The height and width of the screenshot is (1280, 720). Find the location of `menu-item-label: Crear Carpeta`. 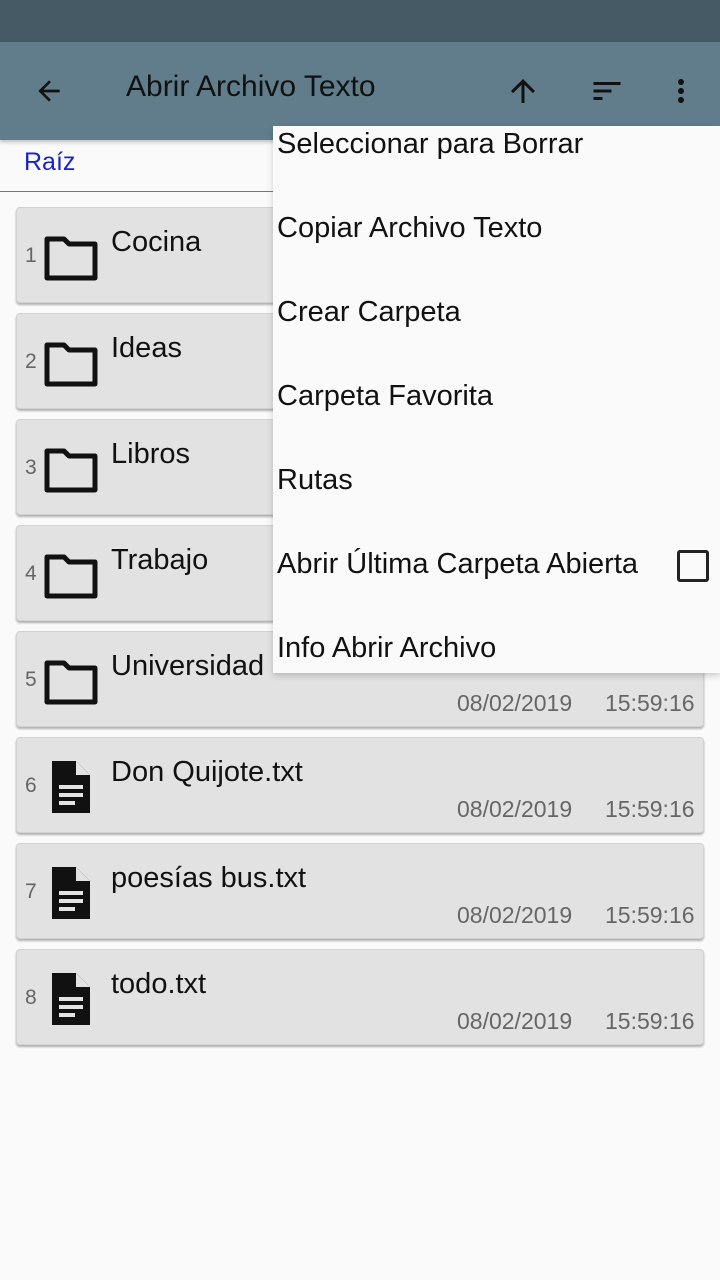

menu-item-label: Crear Carpeta is located at coordinates (369, 312).